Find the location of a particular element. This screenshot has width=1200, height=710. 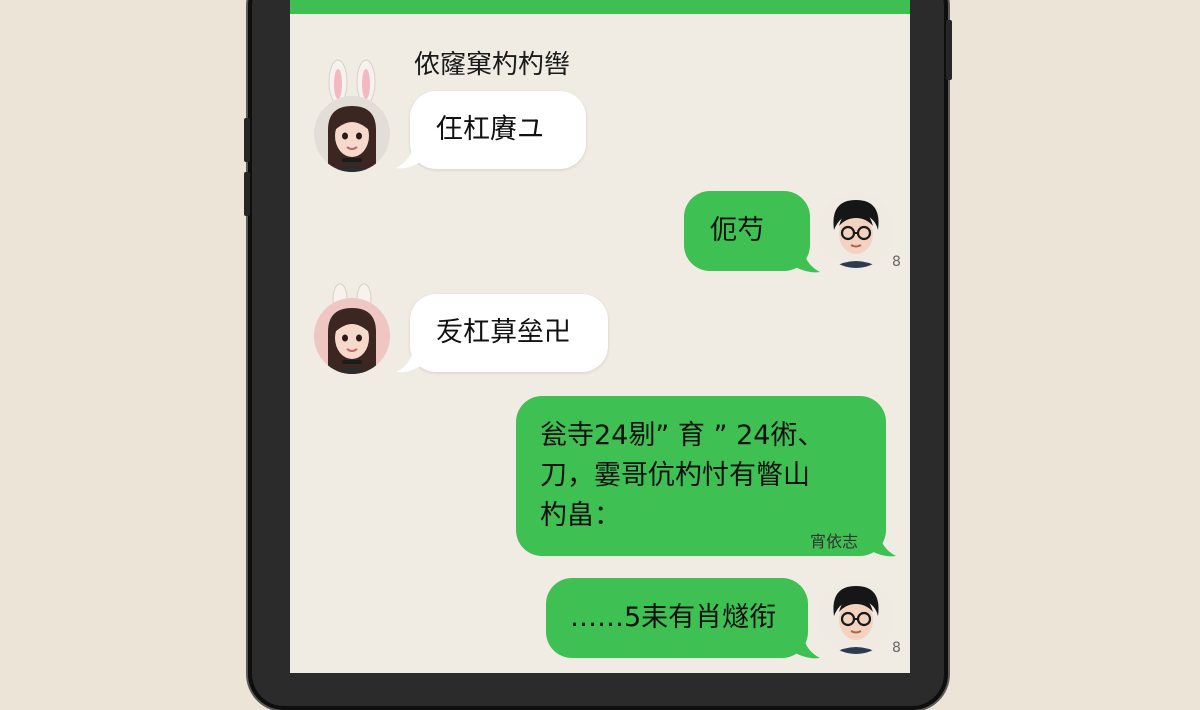

header-bar is located at coordinates (600, 7).